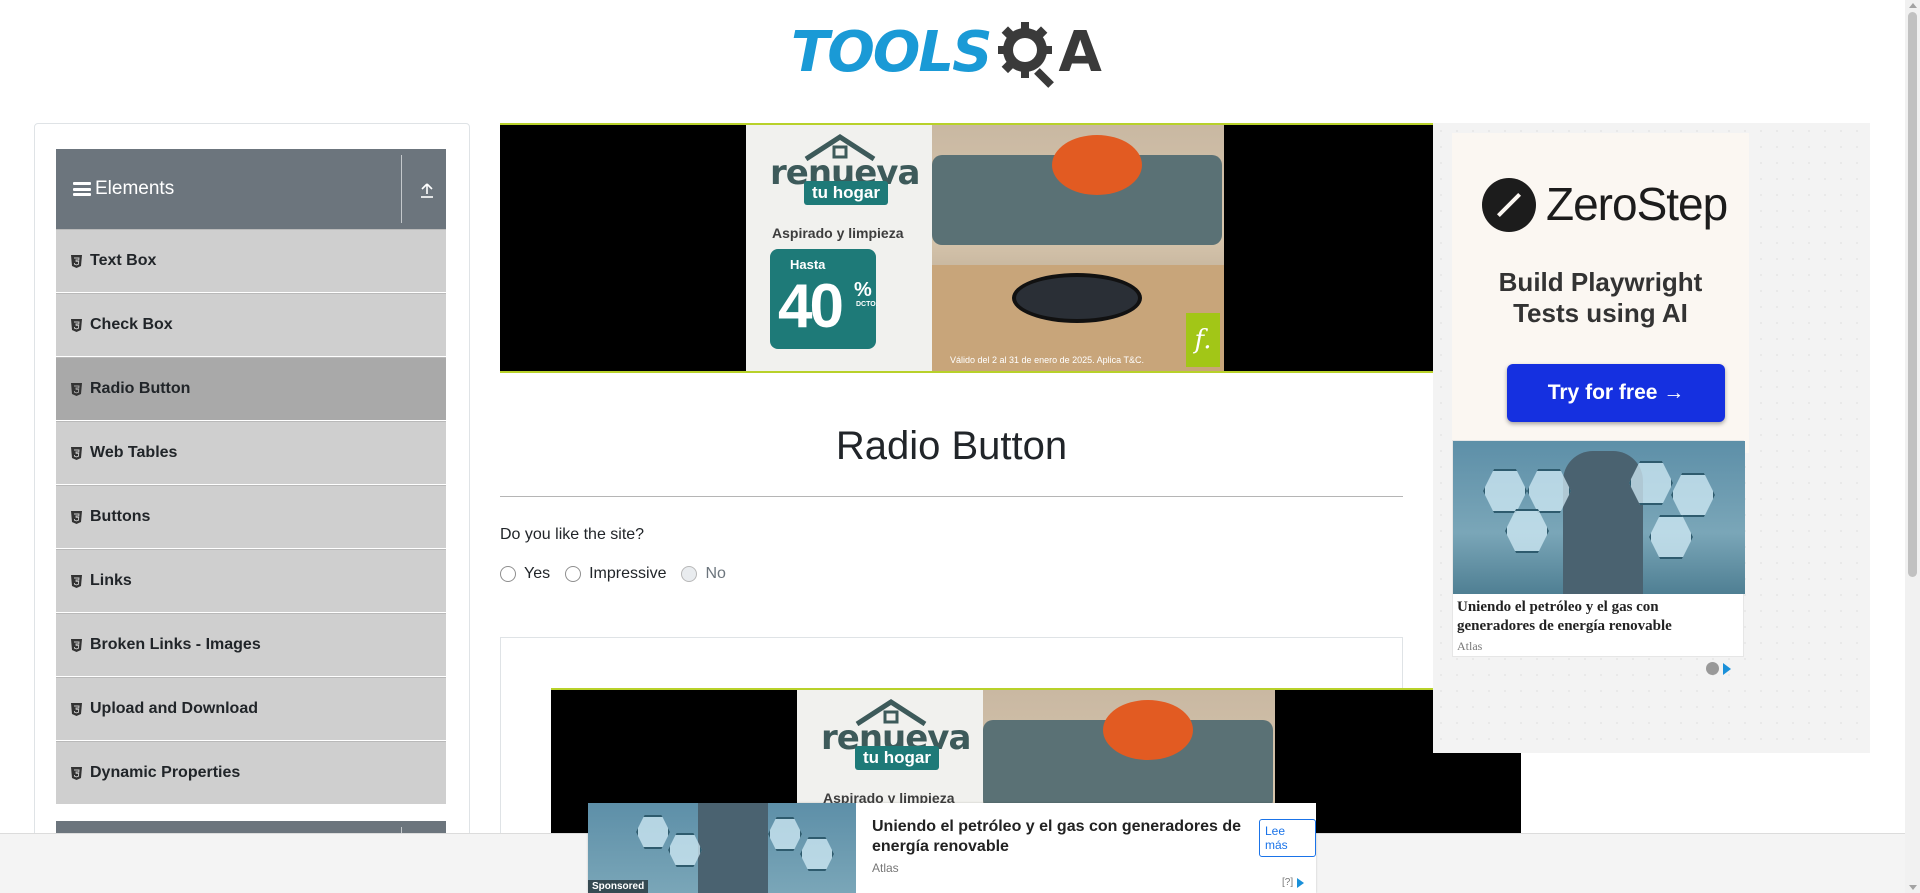 The image size is (1920, 893). I want to click on toolsqa-logo: TOOLS A, so click(953, 52).